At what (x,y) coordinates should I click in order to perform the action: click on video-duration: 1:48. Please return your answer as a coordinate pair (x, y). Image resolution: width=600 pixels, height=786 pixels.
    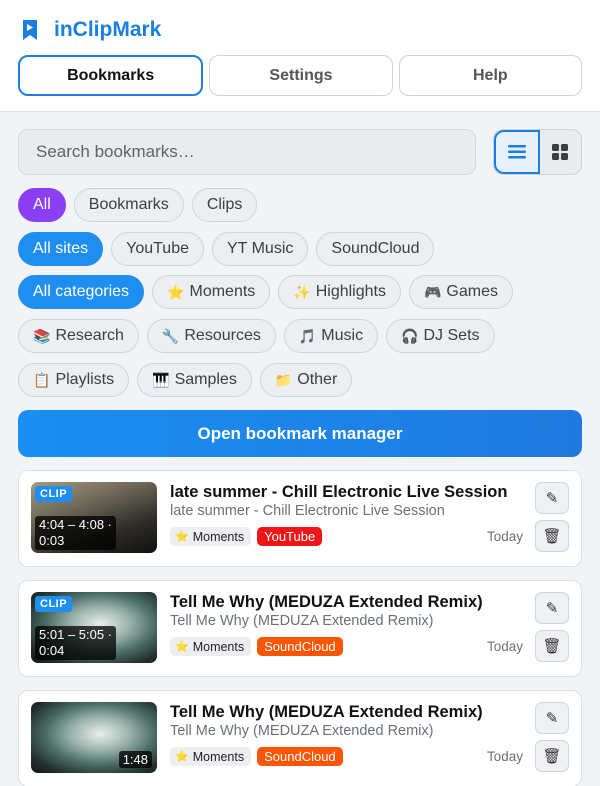
    Looking at the image, I should click on (135, 759).